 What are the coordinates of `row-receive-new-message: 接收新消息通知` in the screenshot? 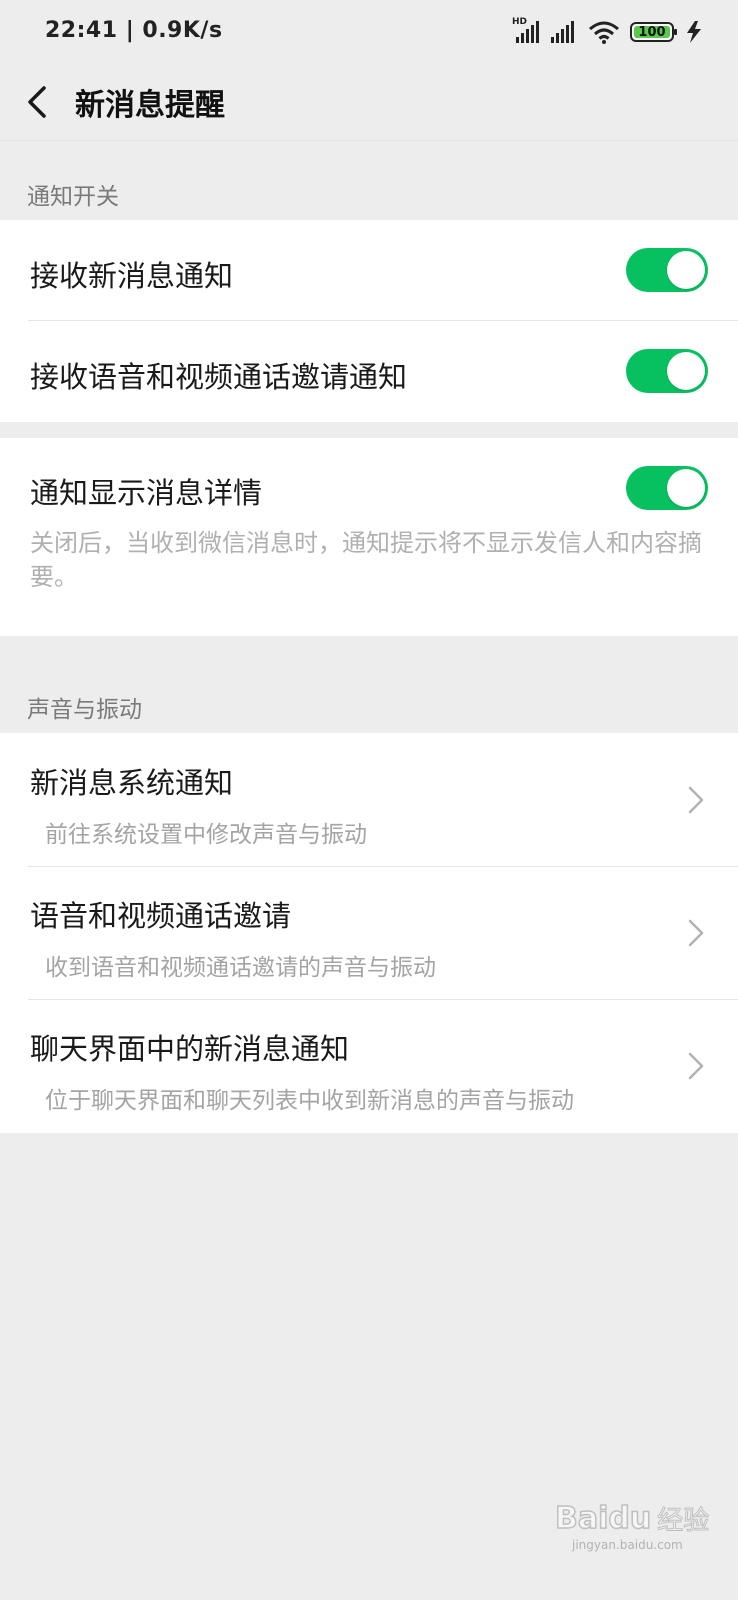 It's located at (369, 270).